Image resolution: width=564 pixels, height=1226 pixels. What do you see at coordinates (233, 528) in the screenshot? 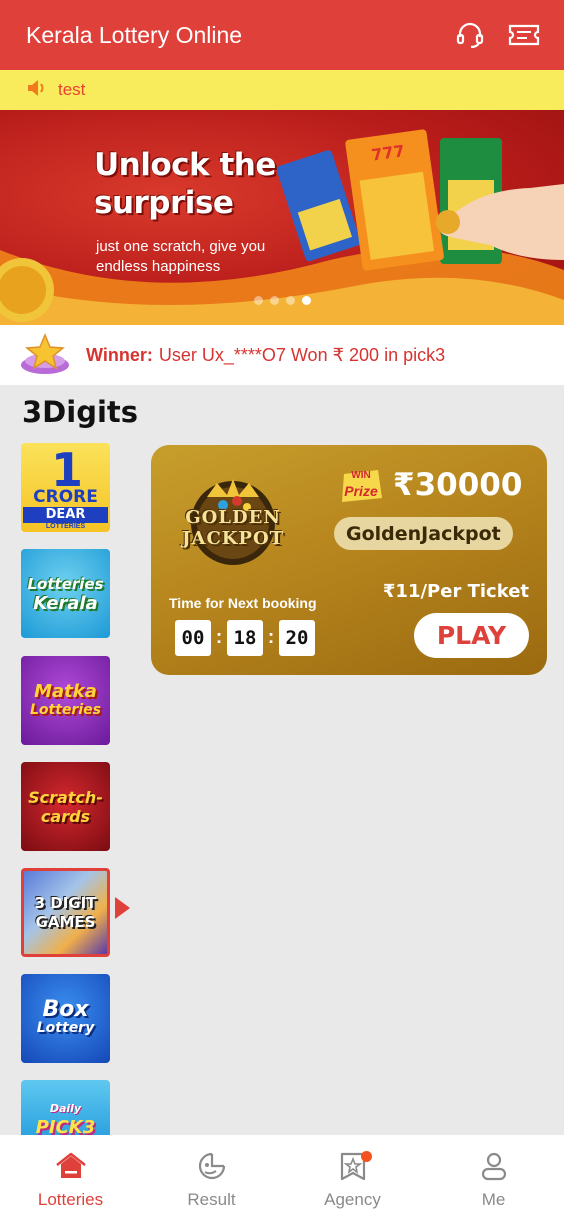
I see `logo-text: GOLDEN JACKPOT` at bounding box center [233, 528].